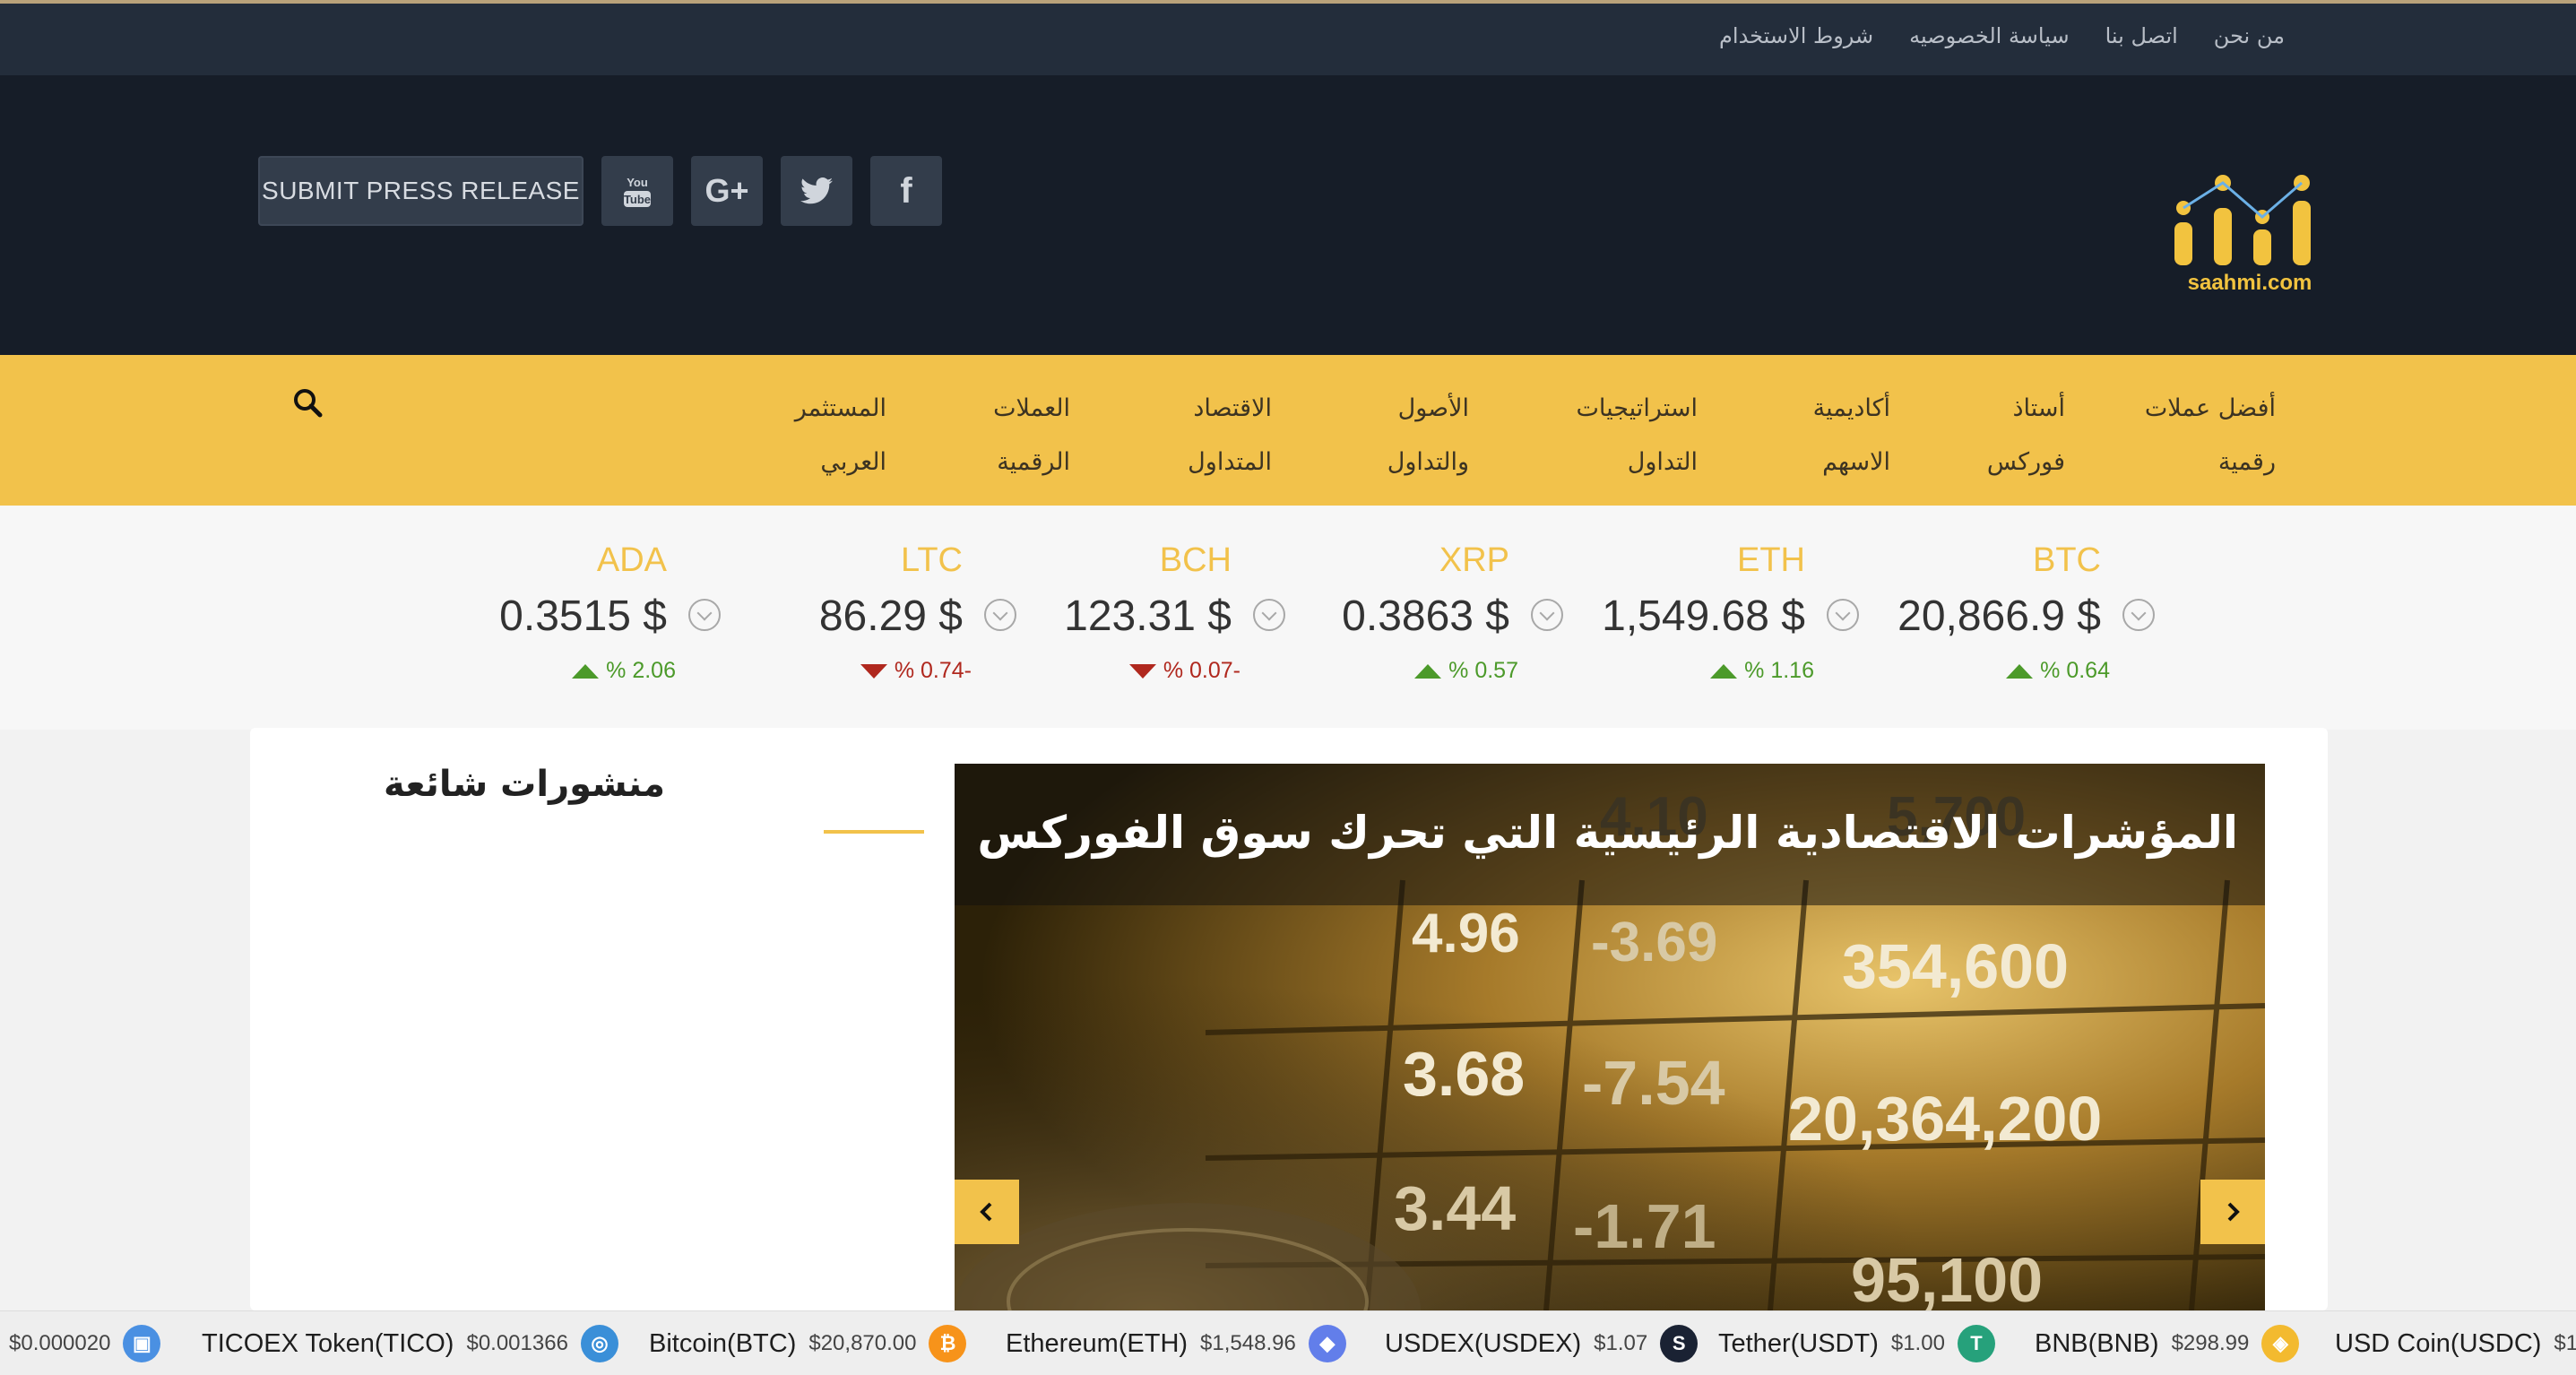 Image resolution: width=2576 pixels, height=1375 pixels. Describe the element at coordinates (837, 435) in the screenshot. I see `nav-item-arab-investor: المستثمر العربي` at that location.